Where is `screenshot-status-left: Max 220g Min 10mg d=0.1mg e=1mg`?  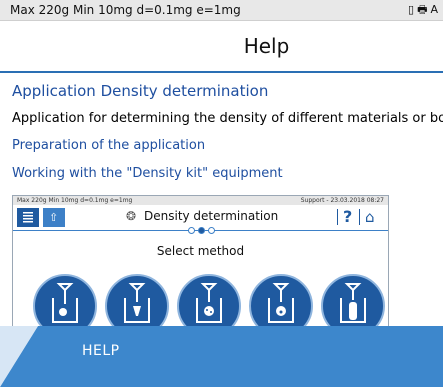 screenshot-status-left: Max 220g Min 10mg d=0.1mg e=1mg is located at coordinates (75, 200).